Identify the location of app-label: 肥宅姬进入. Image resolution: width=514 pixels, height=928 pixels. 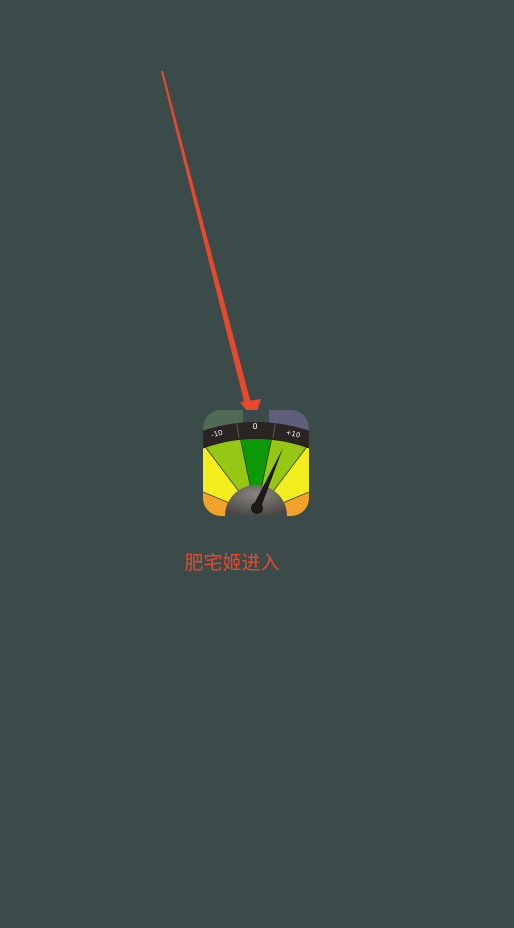
(232, 563).